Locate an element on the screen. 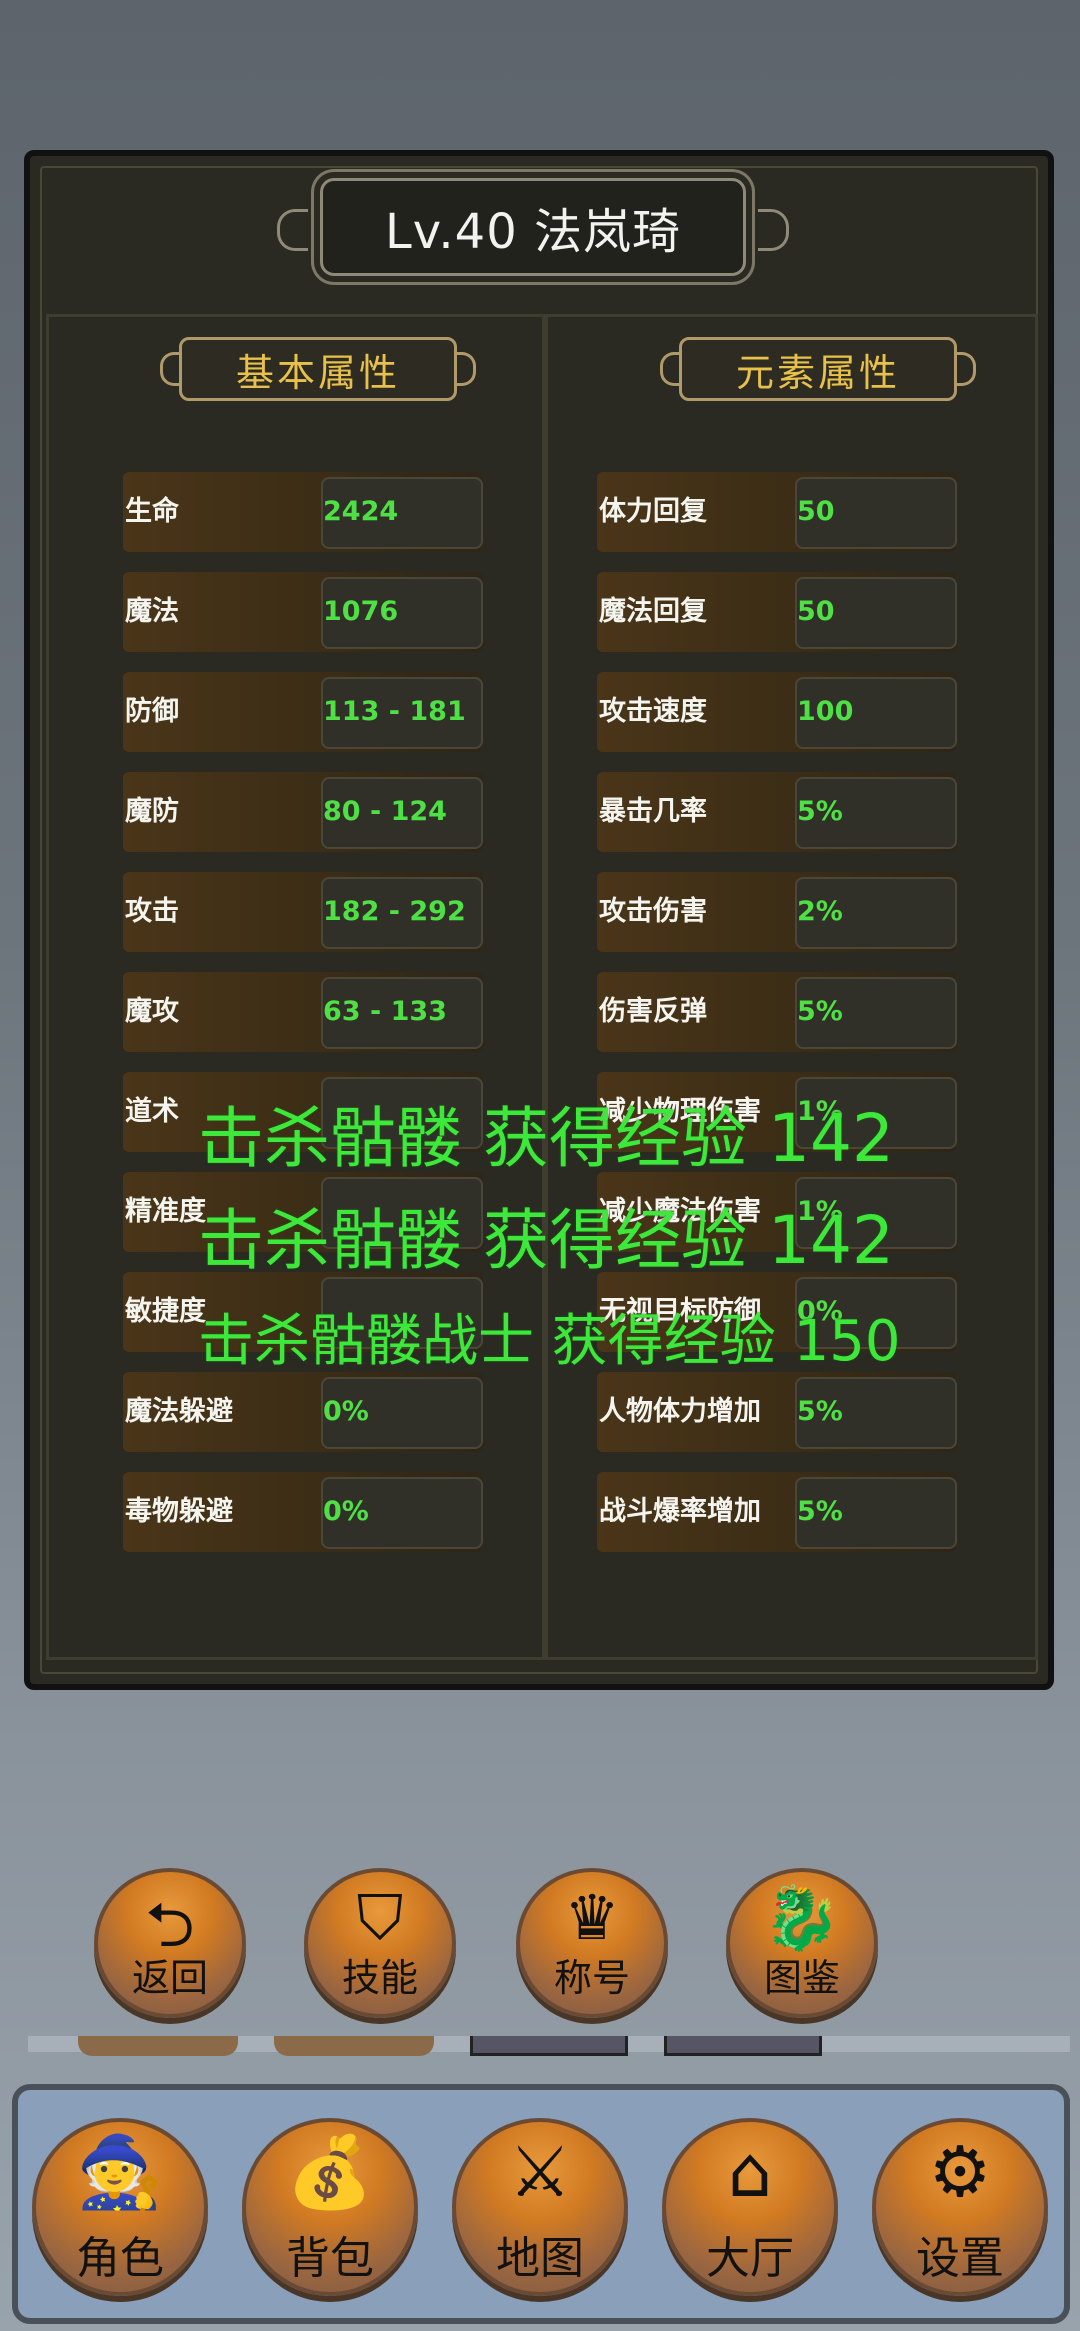 The height and width of the screenshot is (2331, 1080). stat-label: 精准度 is located at coordinates (165, 1211).